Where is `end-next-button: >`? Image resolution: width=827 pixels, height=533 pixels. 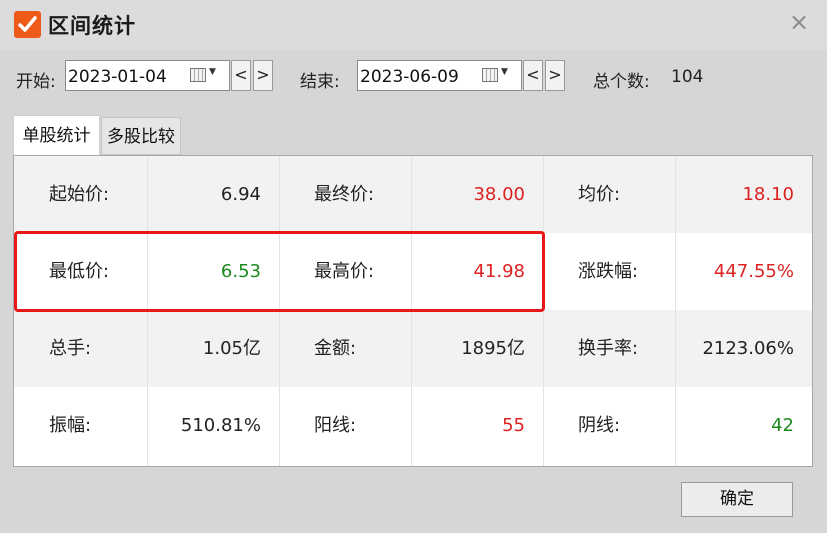
end-next-button: > is located at coordinates (555, 75).